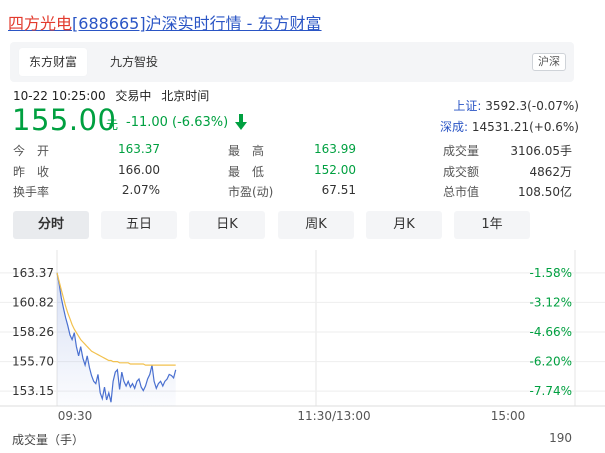 This screenshot has width=605, height=453. Describe the element at coordinates (116, 339) in the screenshot. I see `chart-series` at that location.